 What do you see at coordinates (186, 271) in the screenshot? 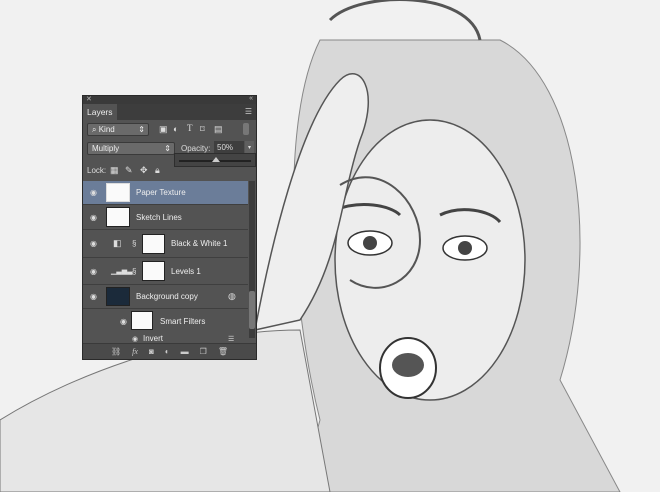
I see `layer-name: Levels 1` at bounding box center [186, 271].